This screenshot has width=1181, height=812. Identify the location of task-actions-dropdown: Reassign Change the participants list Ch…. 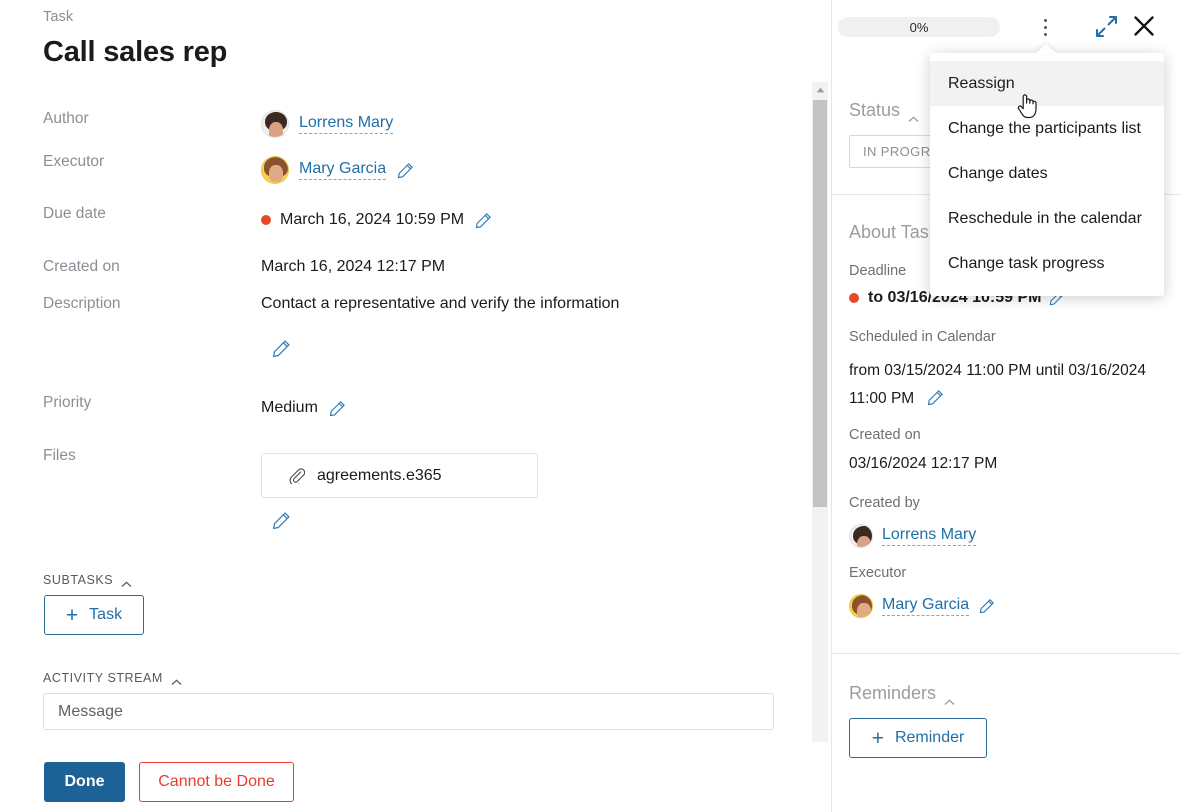
(1047, 174).